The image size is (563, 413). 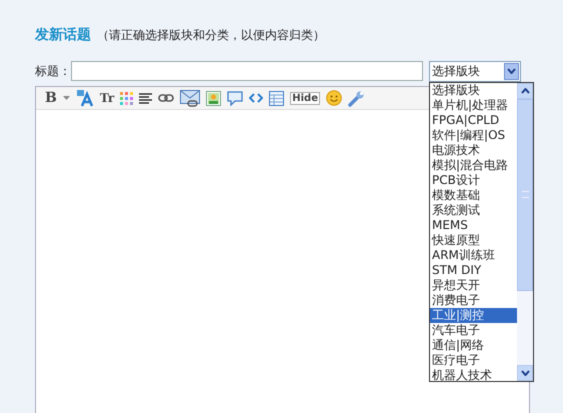 I want to click on font-icon, so click(x=85, y=98).